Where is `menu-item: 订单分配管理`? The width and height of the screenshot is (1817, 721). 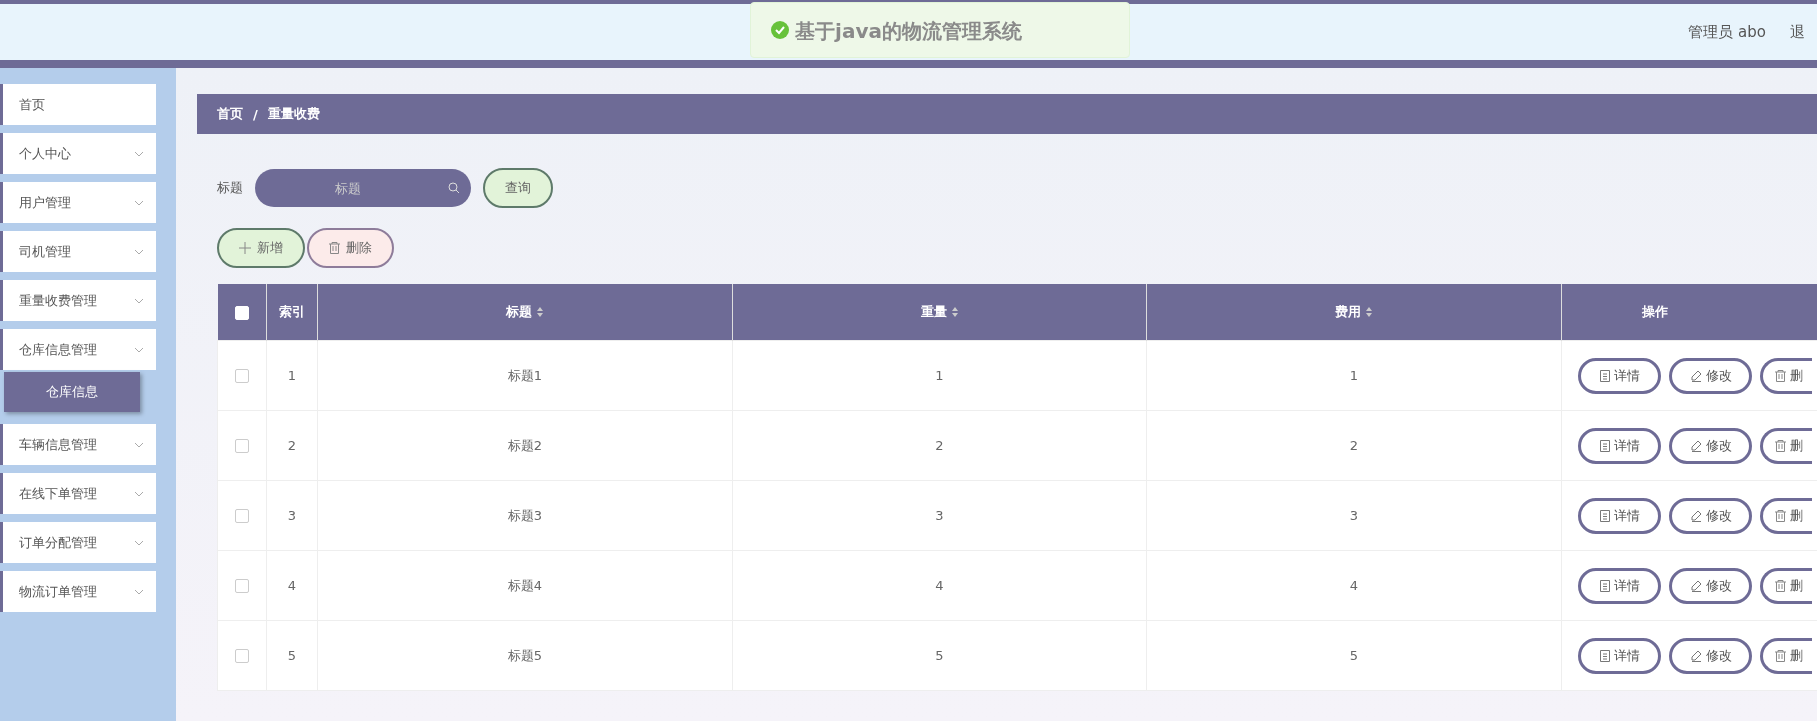 menu-item: 订单分配管理 is located at coordinates (78, 542).